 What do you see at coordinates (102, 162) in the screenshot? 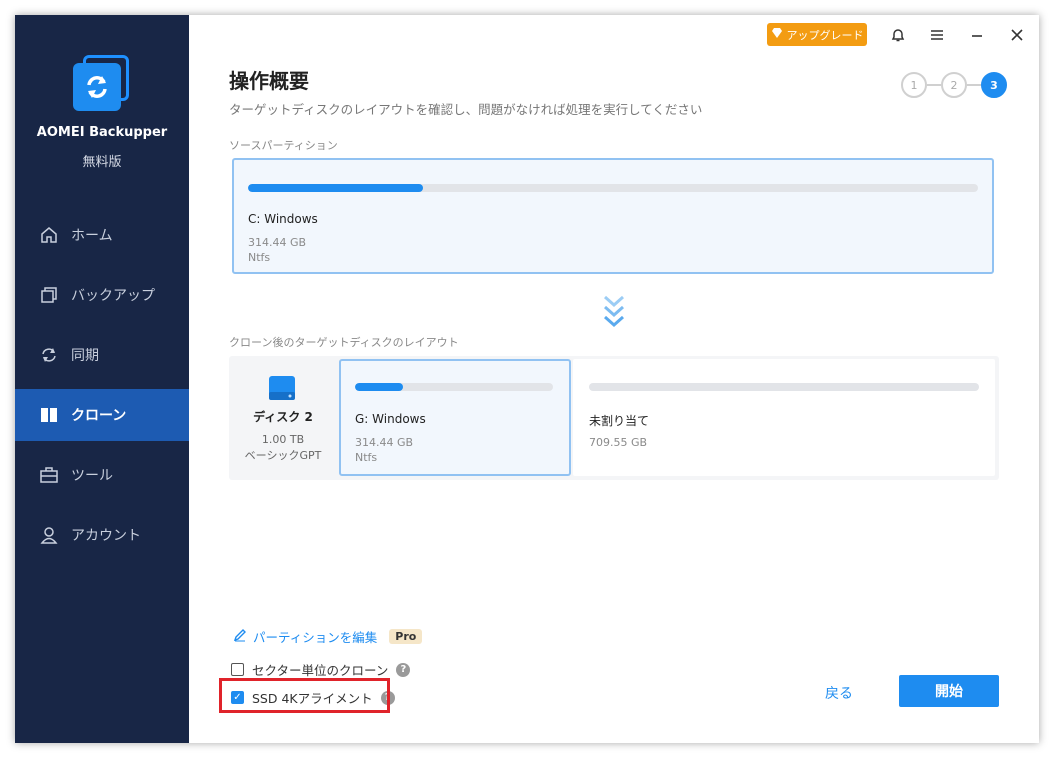
I see `app-edition: 無料版` at bounding box center [102, 162].